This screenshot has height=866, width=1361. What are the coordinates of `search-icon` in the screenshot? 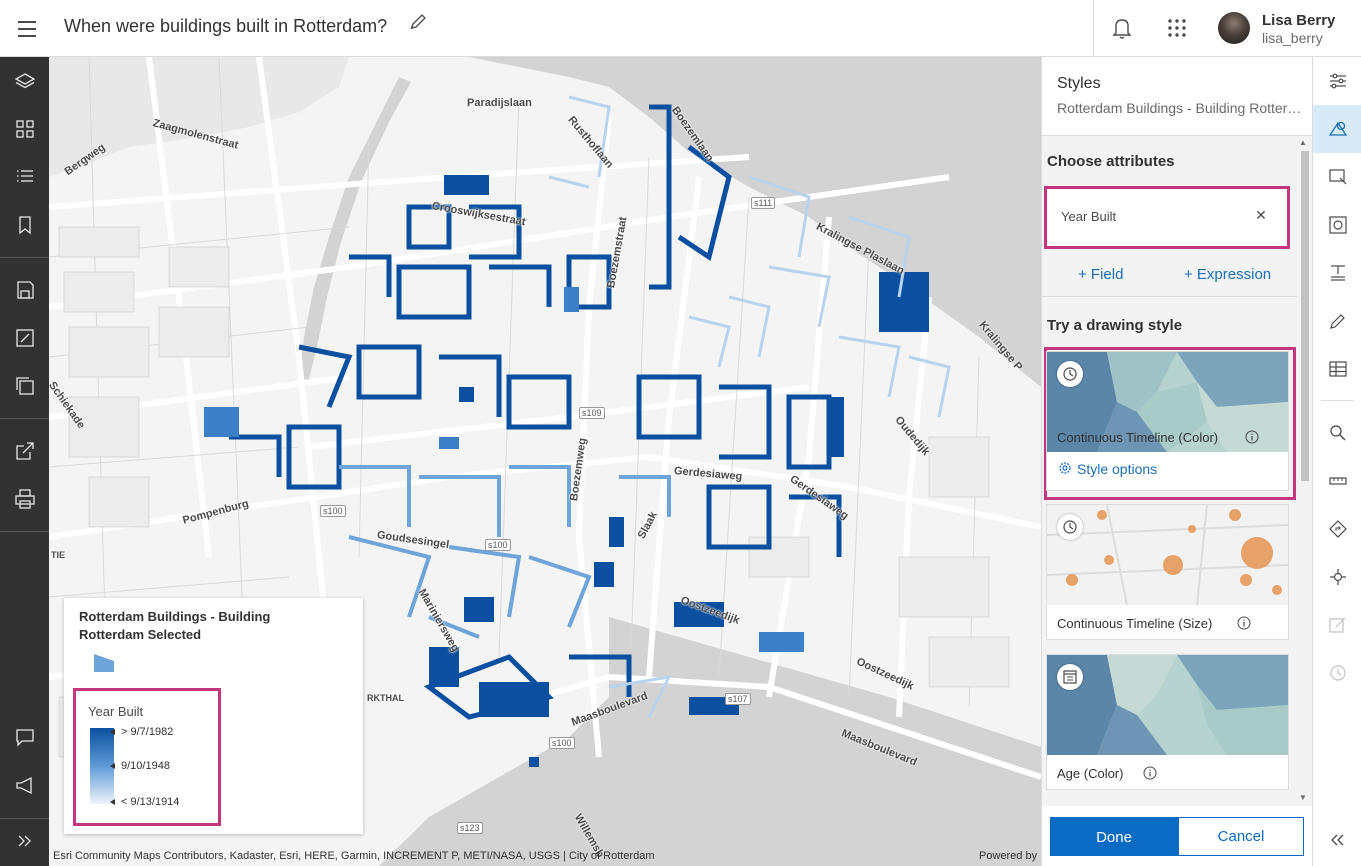 It's located at (1338, 433).